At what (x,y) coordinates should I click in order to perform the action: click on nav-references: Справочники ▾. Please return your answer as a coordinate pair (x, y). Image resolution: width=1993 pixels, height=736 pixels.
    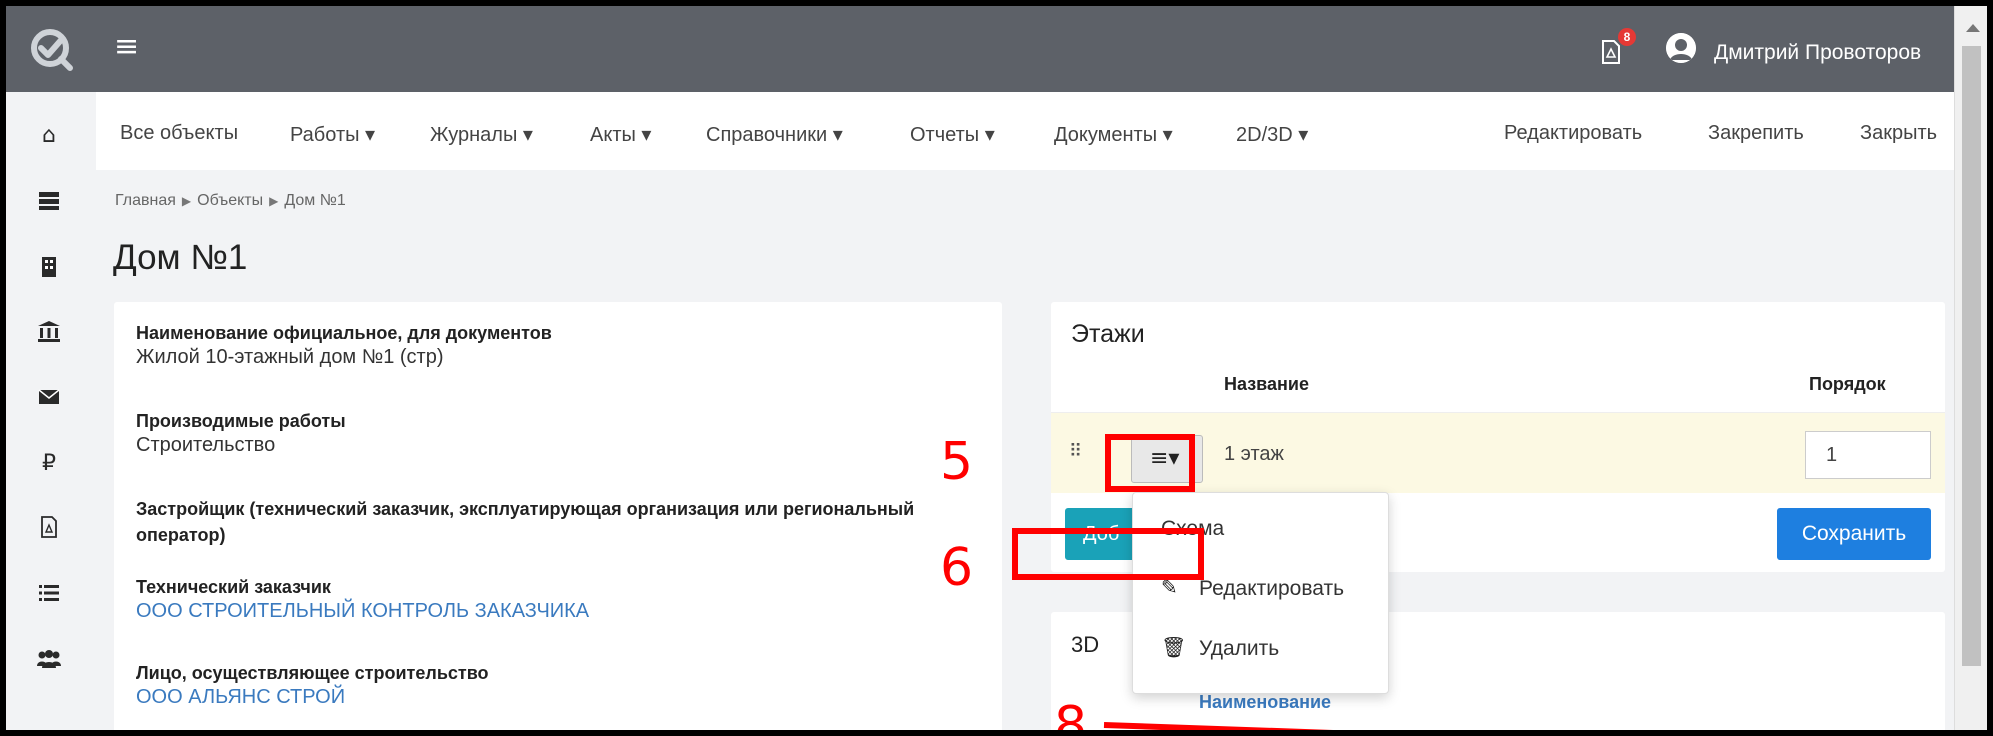
    Looking at the image, I should click on (774, 134).